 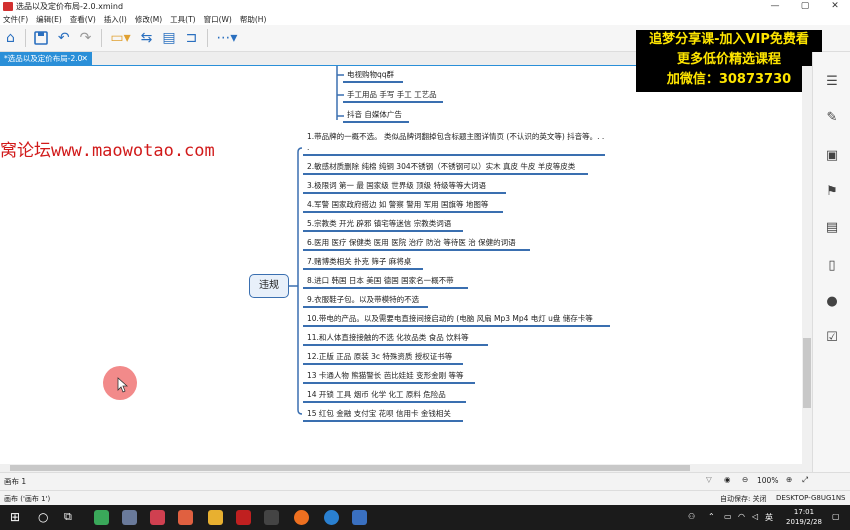 What do you see at coordinates (775, 6) in the screenshot?
I see `minimize-button: —` at bounding box center [775, 6].